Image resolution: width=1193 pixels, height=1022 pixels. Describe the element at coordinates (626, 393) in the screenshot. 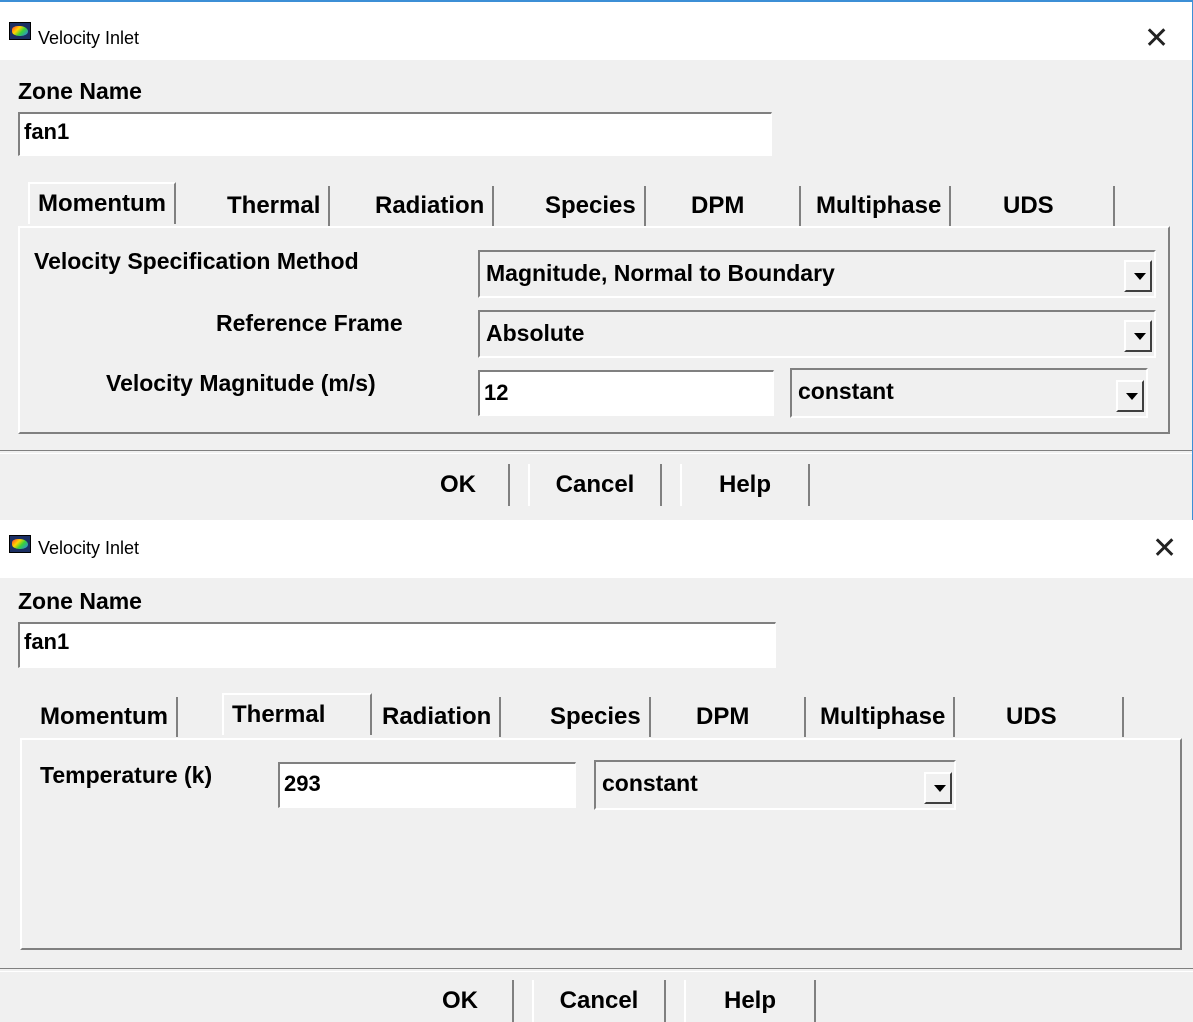

I see `velocity-magnitude-input: 12` at that location.